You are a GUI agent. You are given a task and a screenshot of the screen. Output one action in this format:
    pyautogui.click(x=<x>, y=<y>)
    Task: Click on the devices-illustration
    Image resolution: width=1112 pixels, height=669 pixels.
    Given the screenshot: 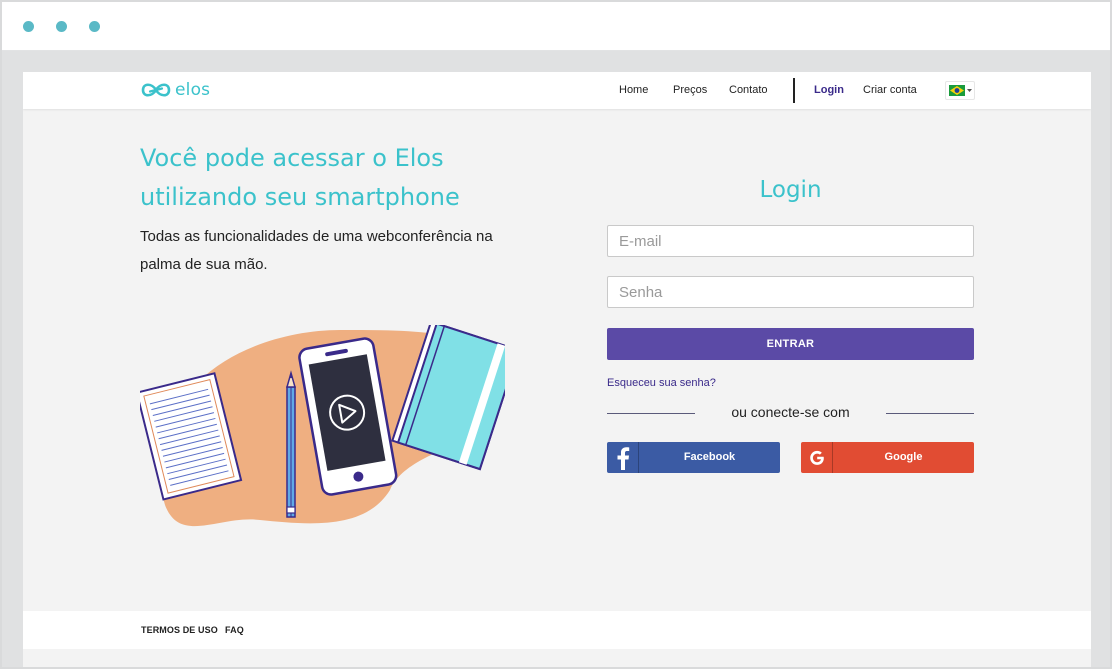 What is the action you would take?
    pyautogui.click(x=322, y=426)
    